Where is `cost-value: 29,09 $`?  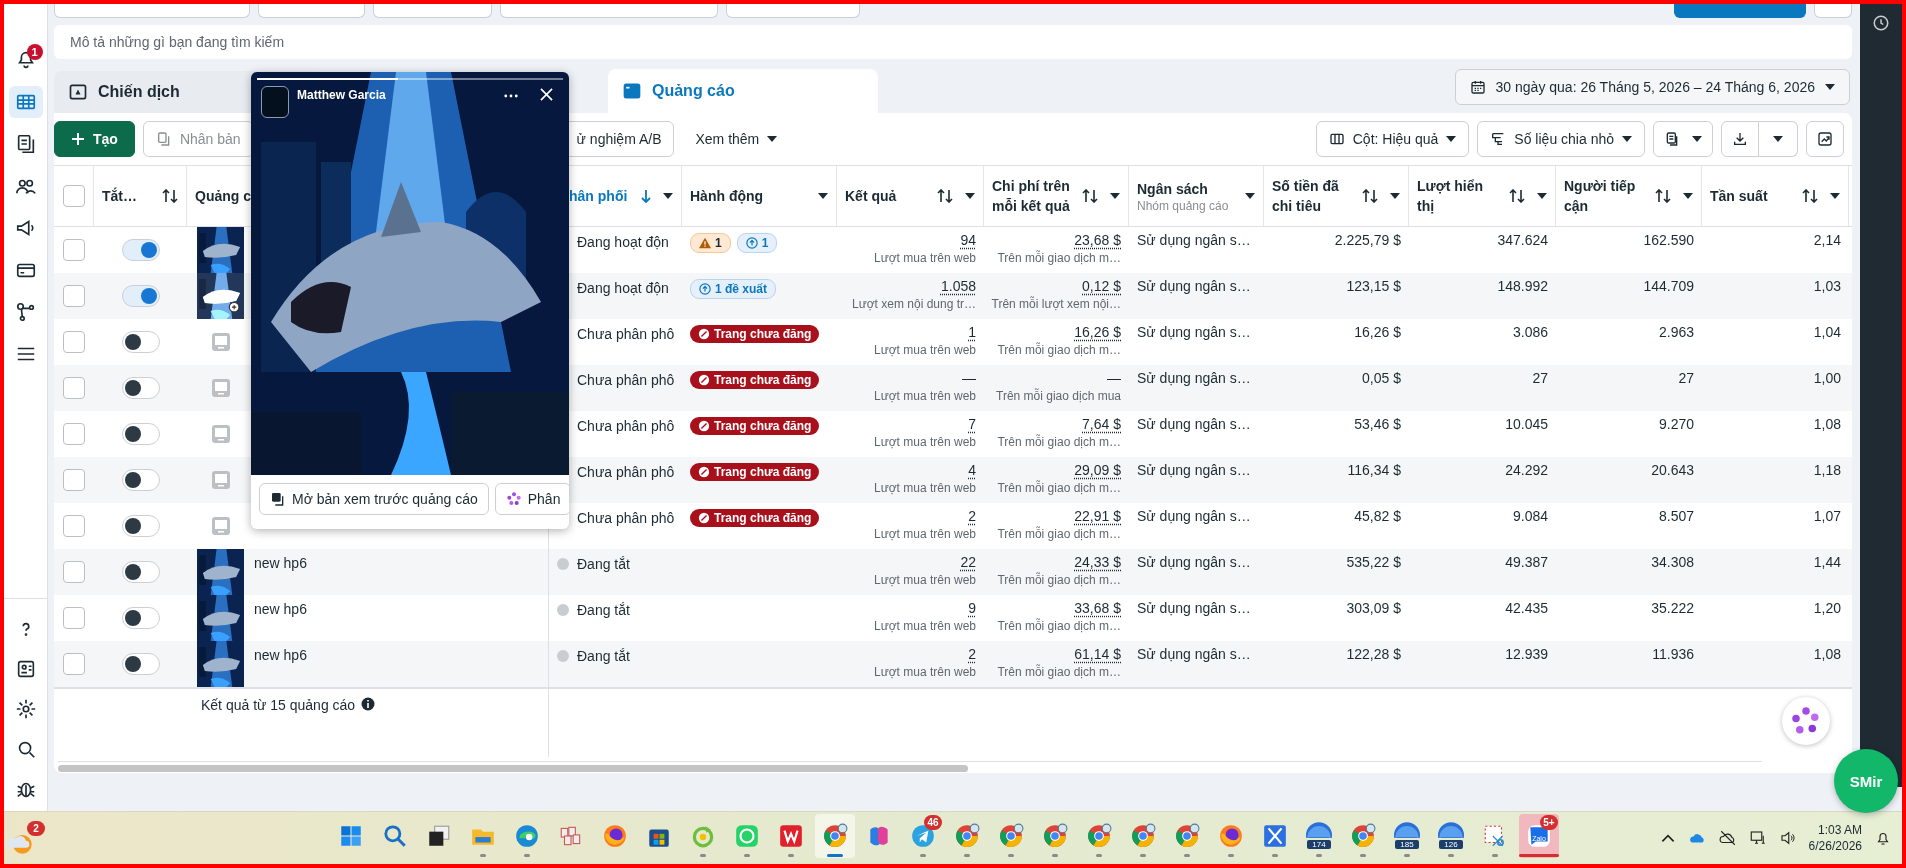
cost-value: 29,09 $ is located at coordinates (1097, 469).